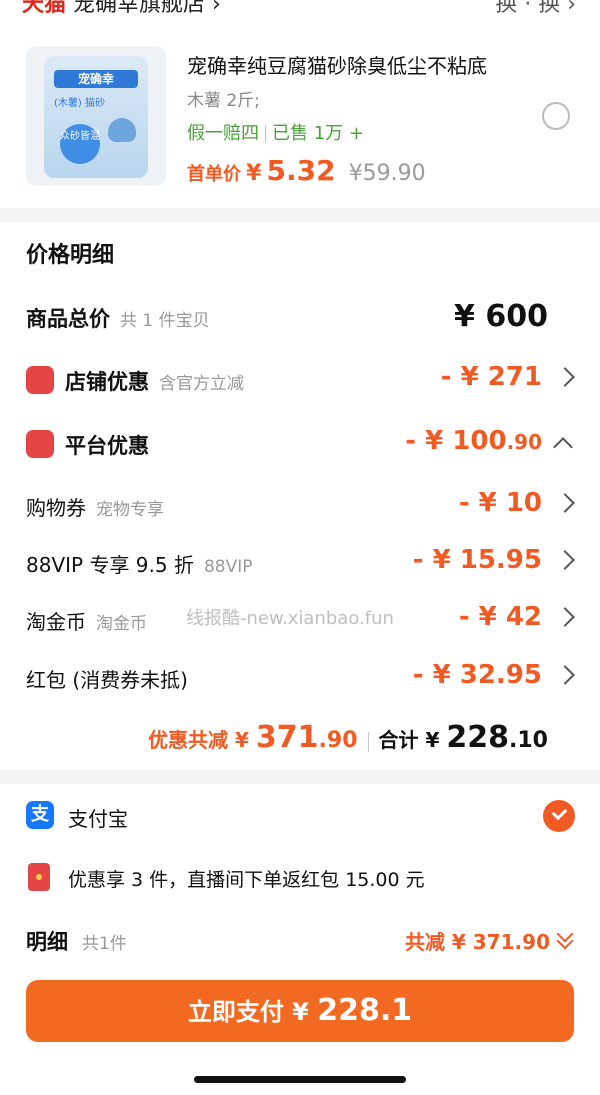  Describe the element at coordinates (201, 384) in the screenshot. I see `store-discount-sub: 含官方立减` at that location.